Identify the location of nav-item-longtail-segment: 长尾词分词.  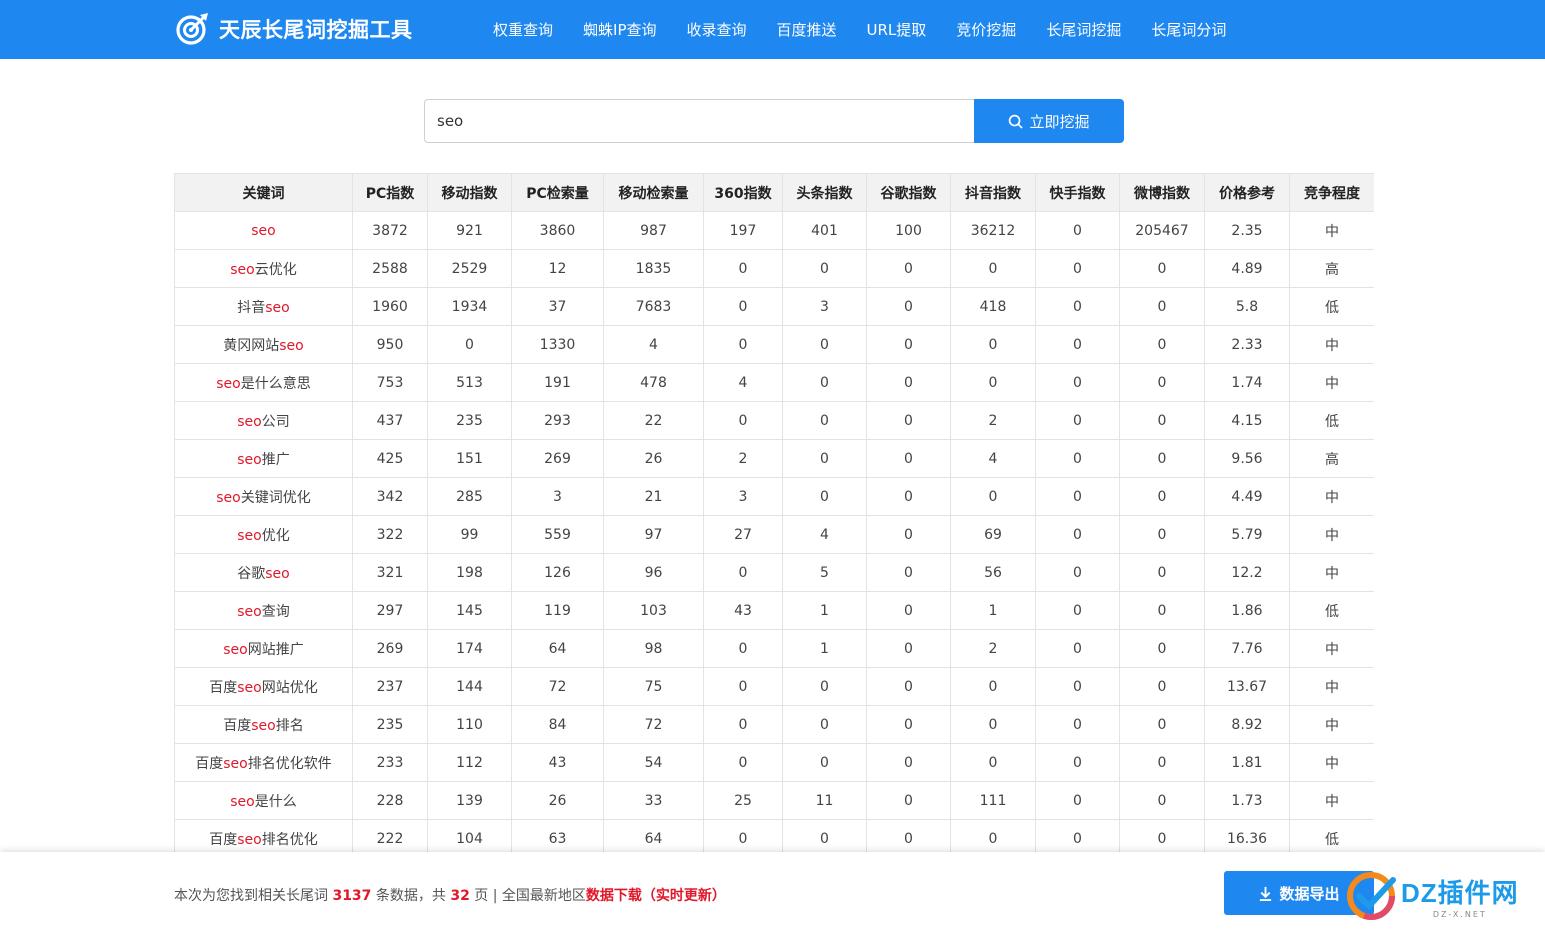
(1188, 29).